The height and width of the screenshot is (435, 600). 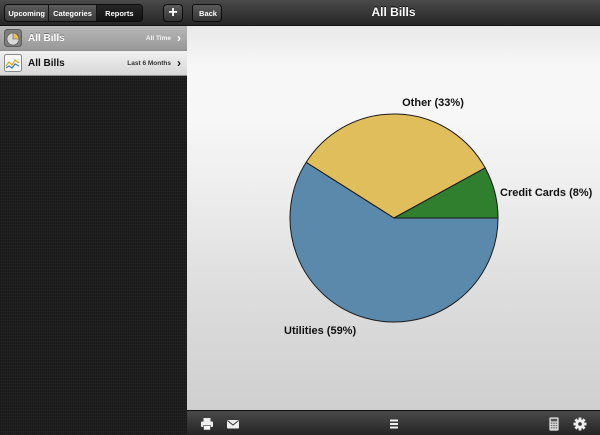 I want to click on tab-upcoming: Upcoming, so click(x=27, y=13).